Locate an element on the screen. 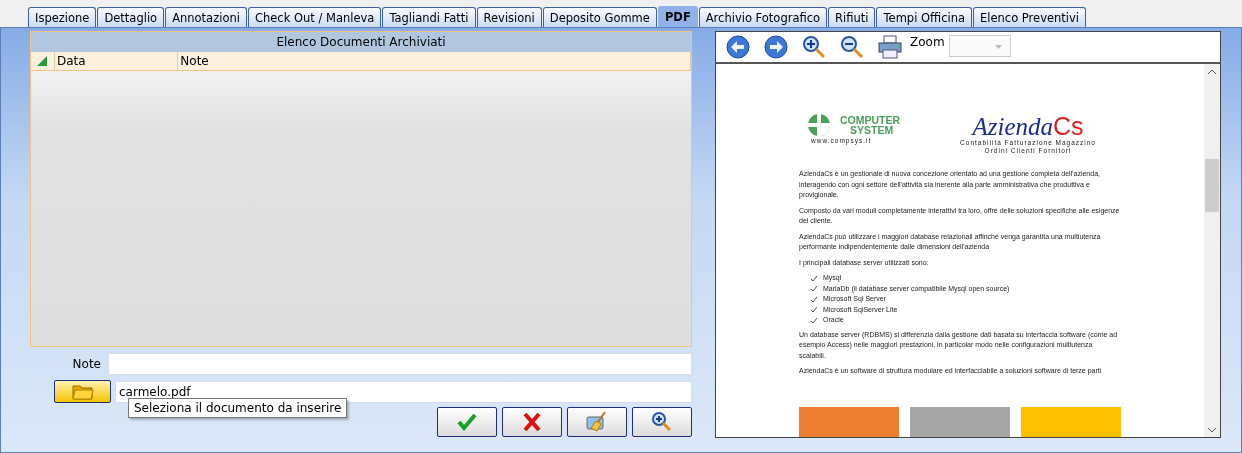  zoom-out-button is located at coordinates (852, 47).